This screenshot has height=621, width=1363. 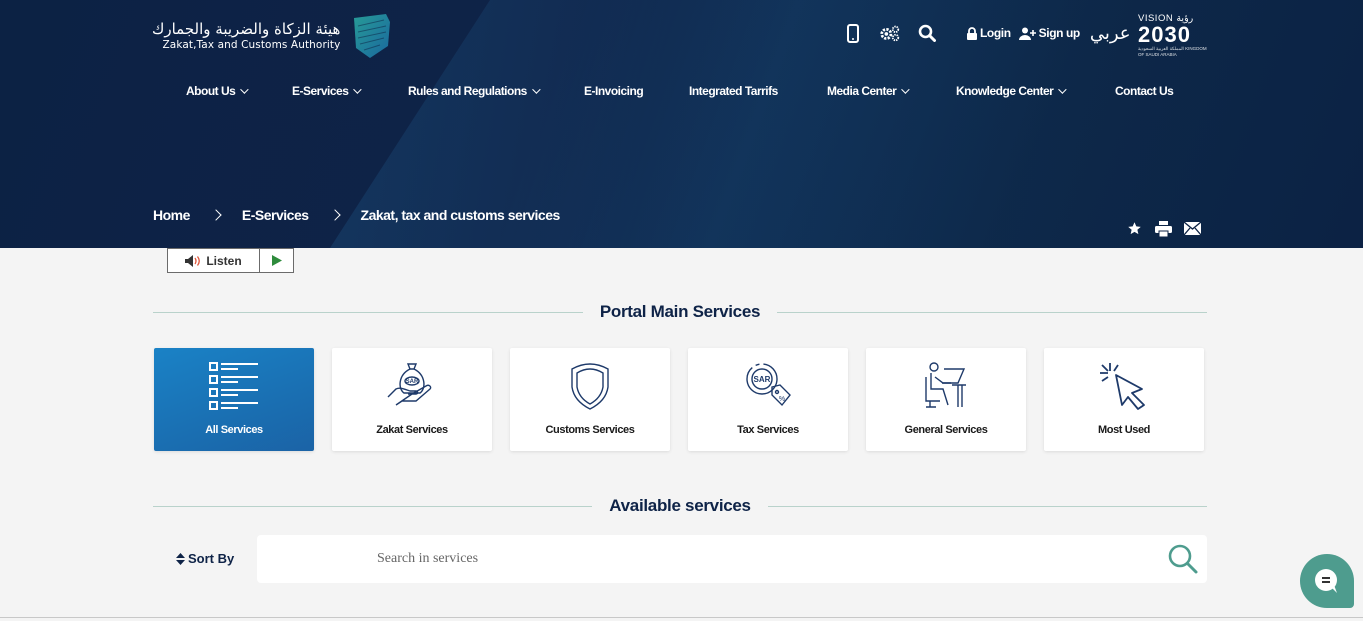 What do you see at coordinates (946, 430) in the screenshot?
I see `card-label: General Services` at bounding box center [946, 430].